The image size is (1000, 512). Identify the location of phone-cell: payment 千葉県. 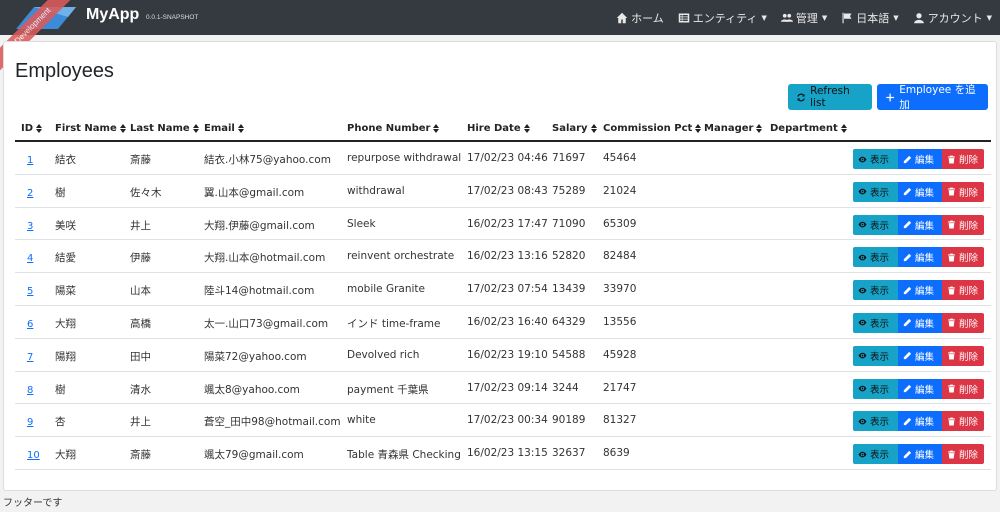
(388, 389).